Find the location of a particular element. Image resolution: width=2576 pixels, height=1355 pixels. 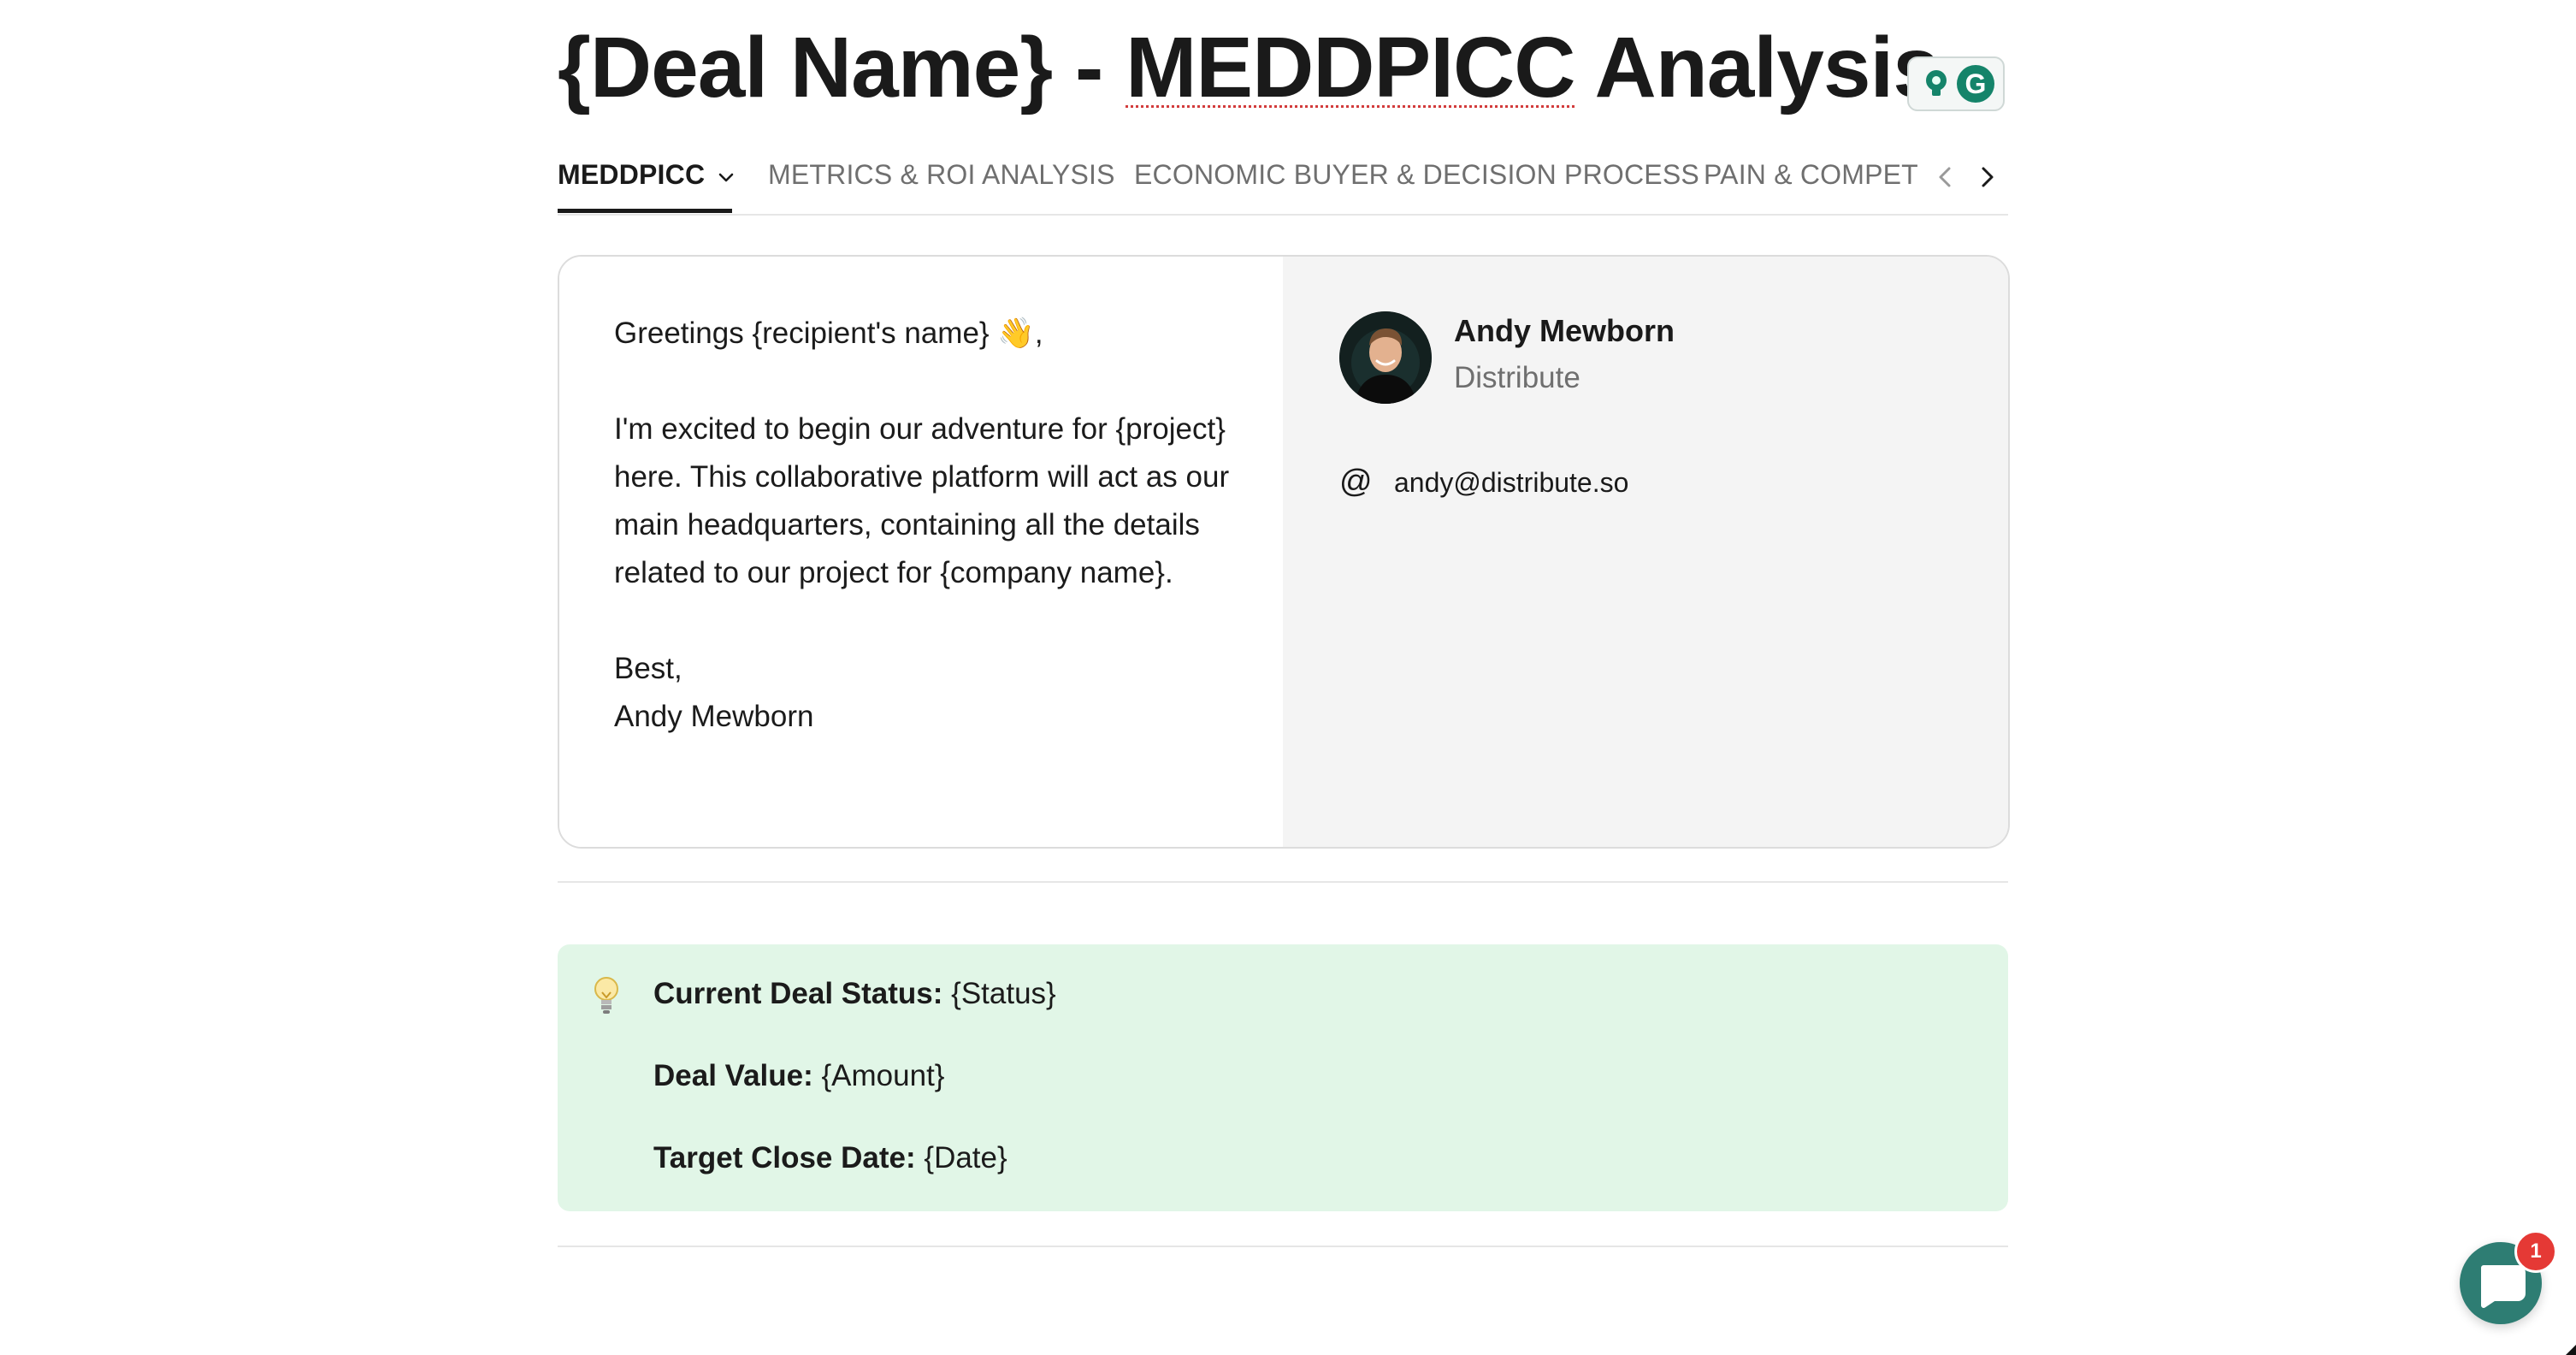

deal-value-line: Deal Value: {Amount} is located at coordinates (854, 1079).